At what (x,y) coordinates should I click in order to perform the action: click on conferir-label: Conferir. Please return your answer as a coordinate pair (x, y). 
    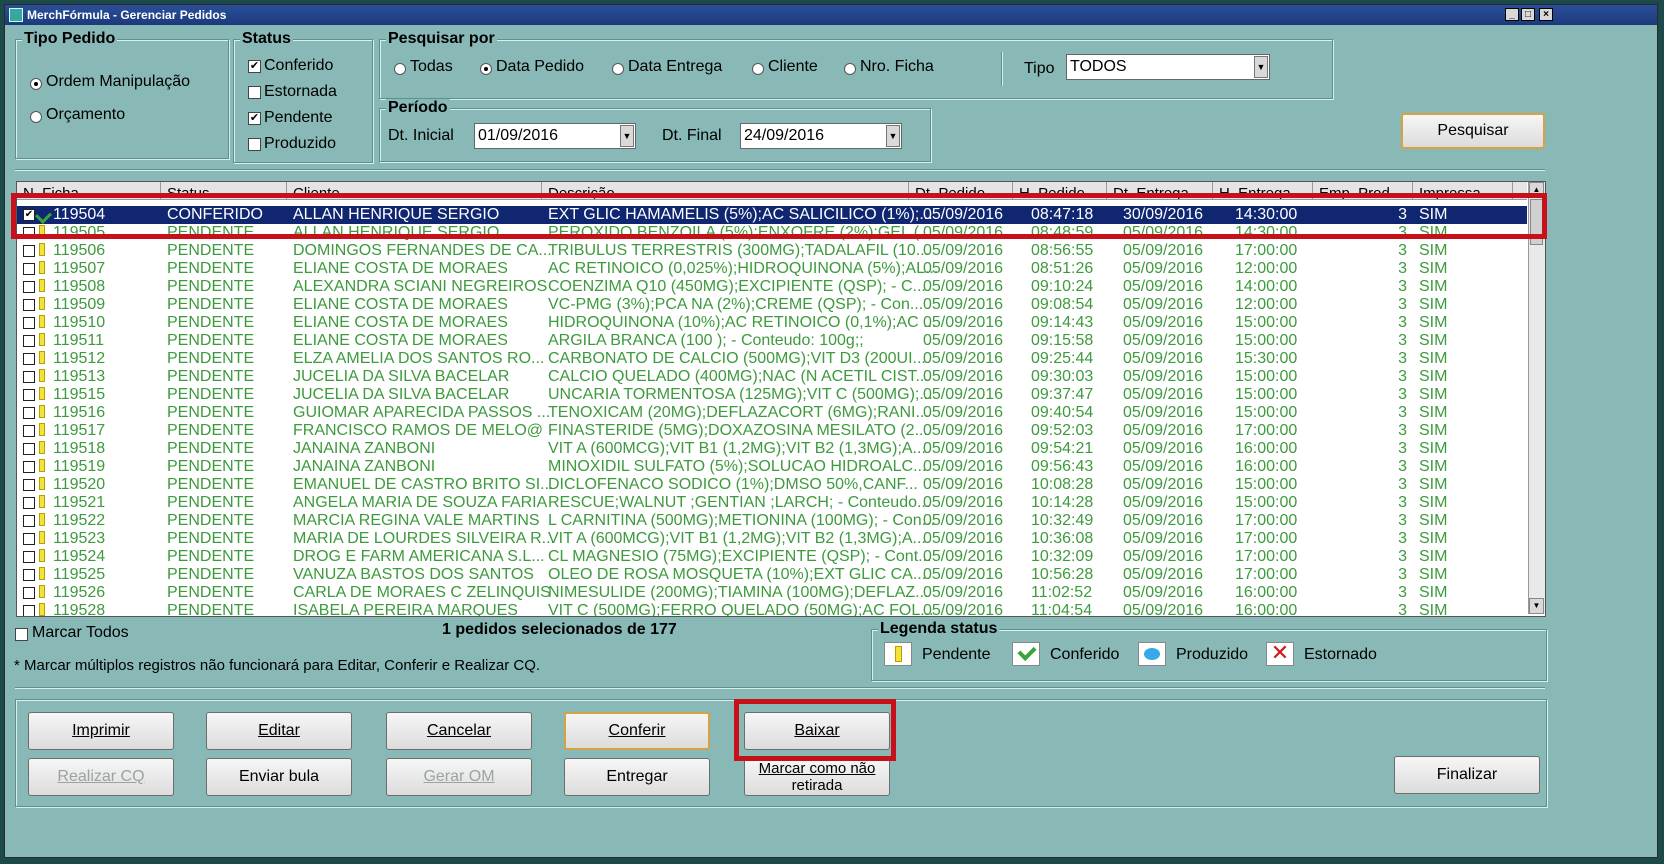
    Looking at the image, I should click on (637, 730).